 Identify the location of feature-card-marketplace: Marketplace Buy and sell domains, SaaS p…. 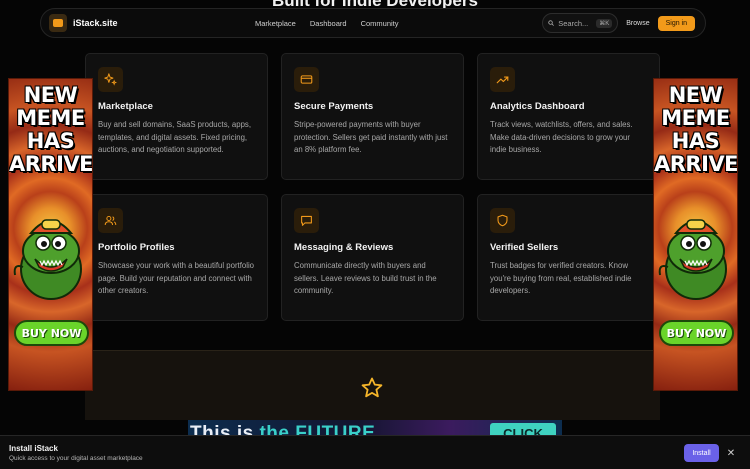
(176, 116).